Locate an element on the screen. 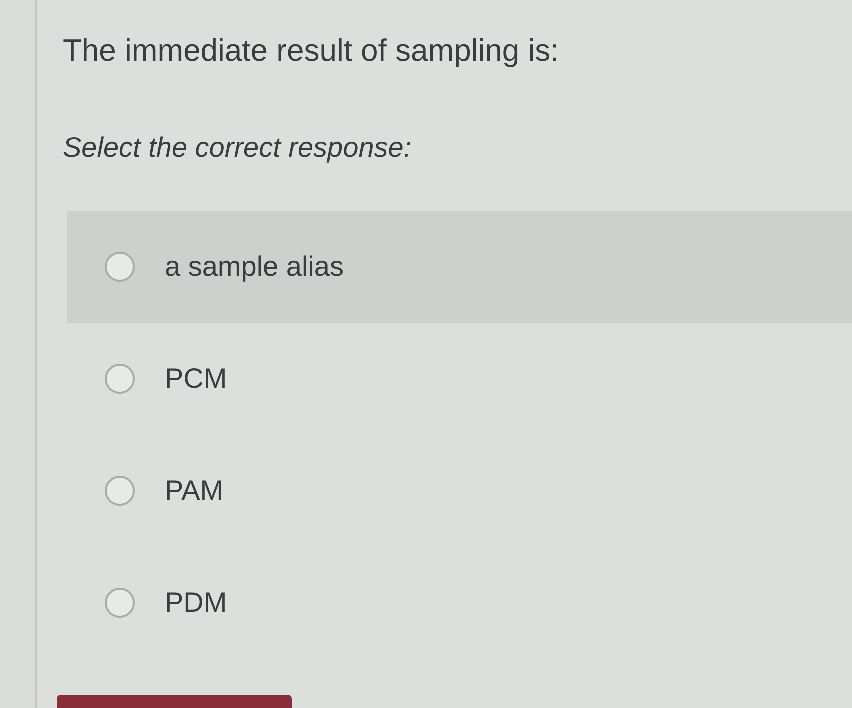  option-label: PAM is located at coordinates (194, 491).